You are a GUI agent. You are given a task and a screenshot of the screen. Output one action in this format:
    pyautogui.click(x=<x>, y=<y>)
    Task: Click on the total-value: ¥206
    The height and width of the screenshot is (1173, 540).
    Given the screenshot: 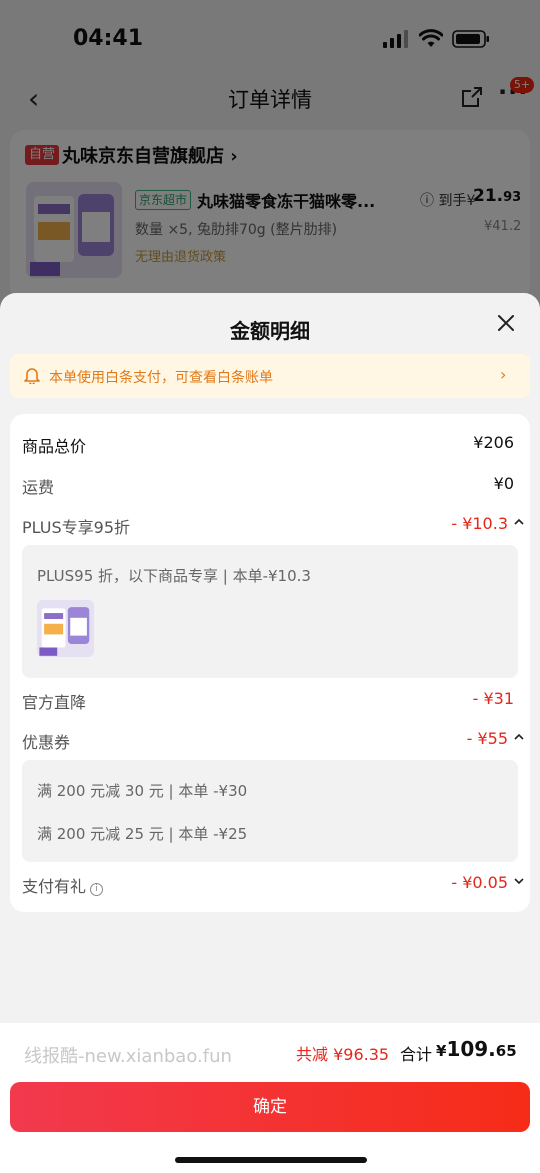 What is the action you would take?
    pyautogui.click(x=493, y=442)
    